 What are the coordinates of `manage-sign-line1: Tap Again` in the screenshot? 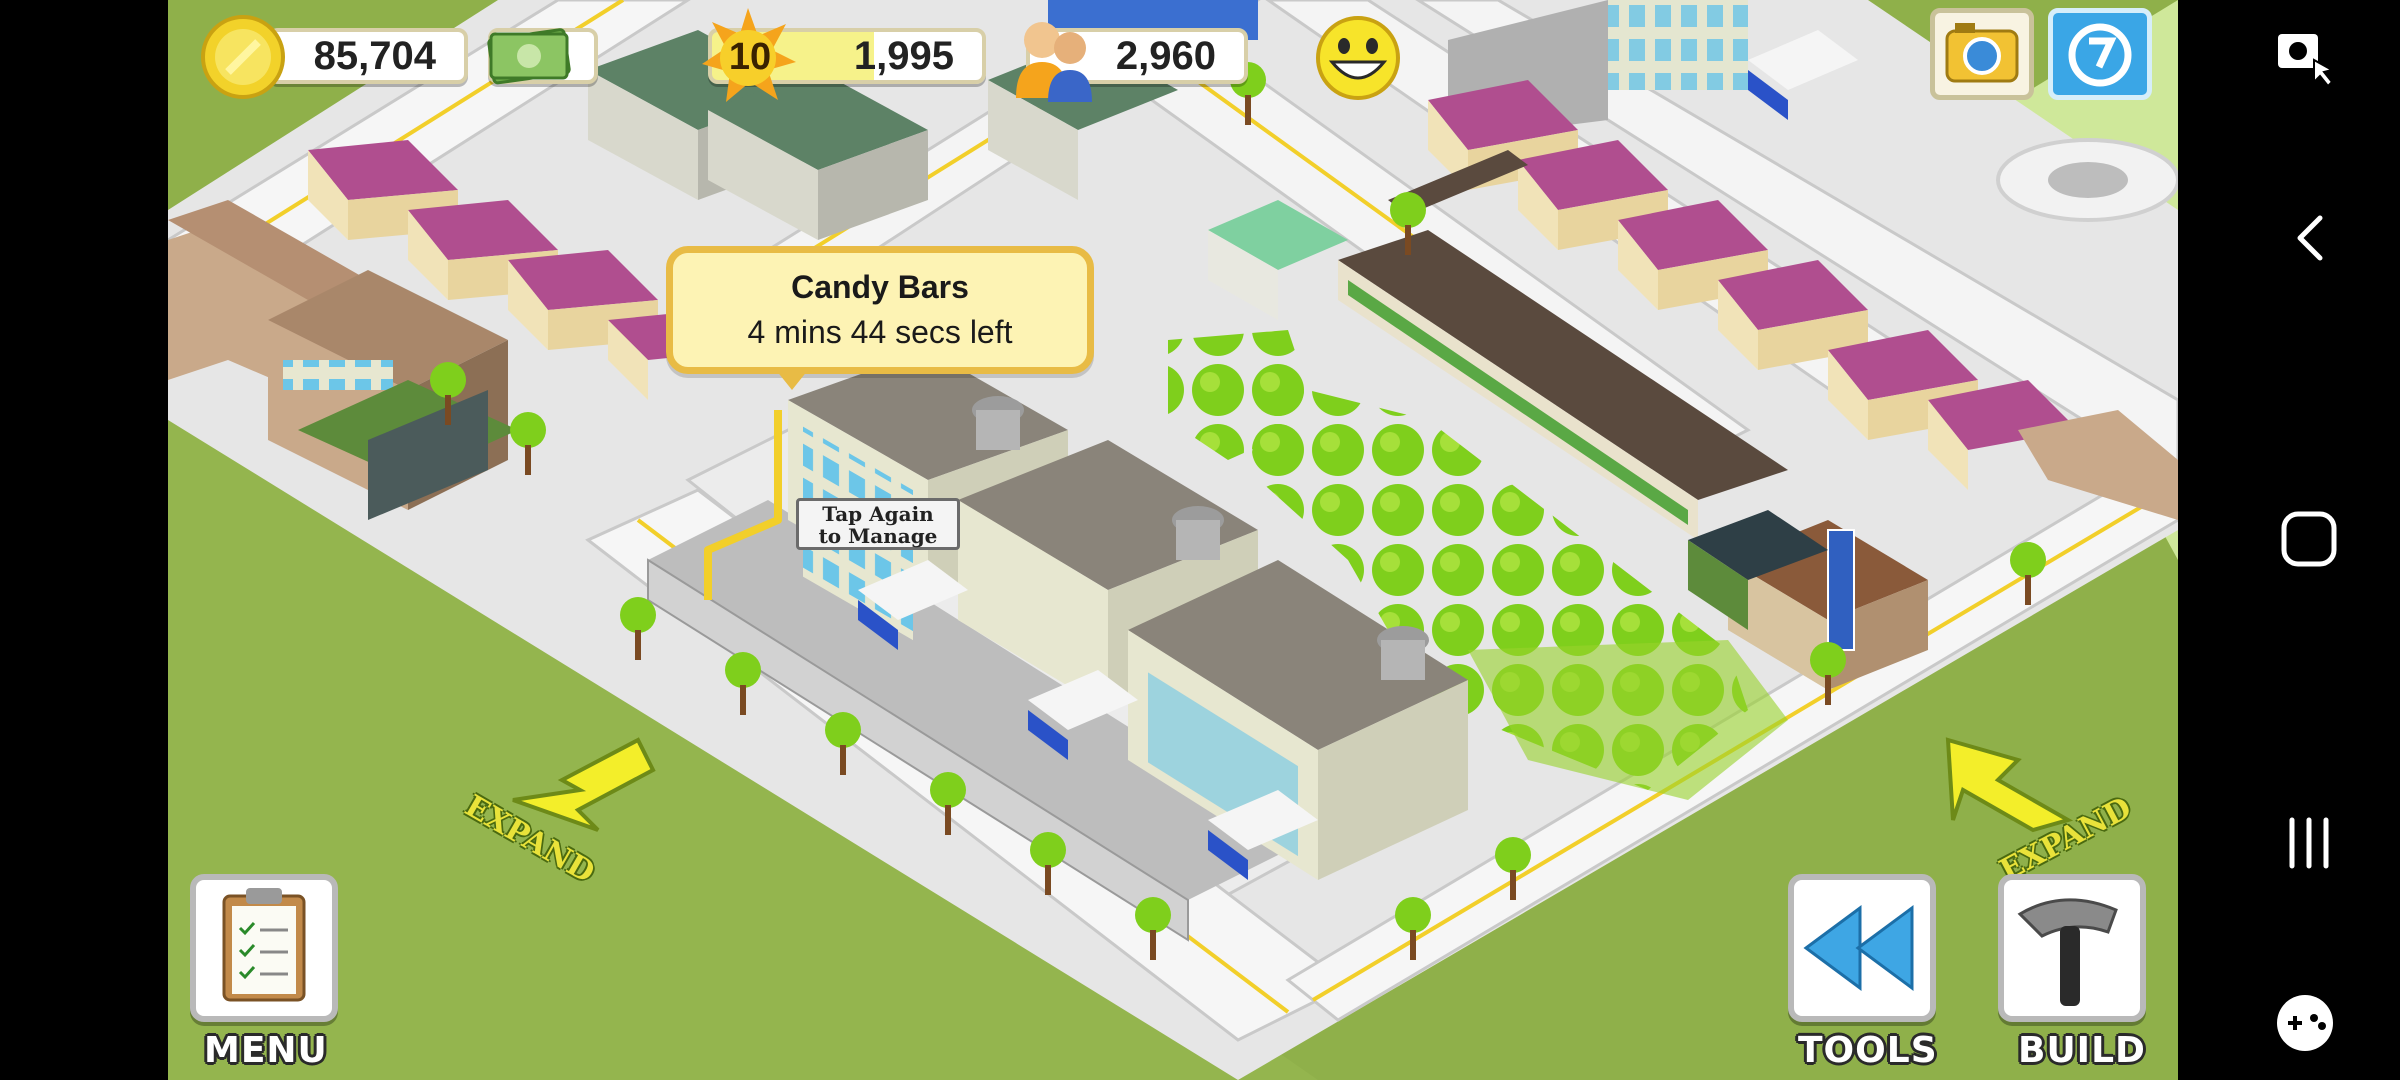 It's located at (878, 514).